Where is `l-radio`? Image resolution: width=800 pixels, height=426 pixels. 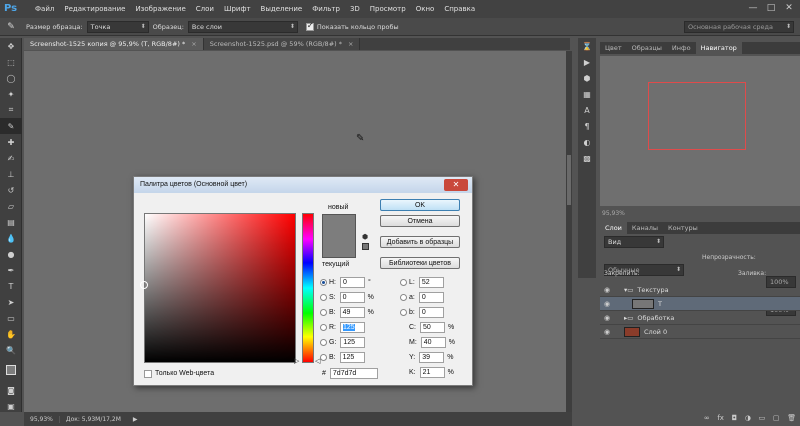
l-radio is located at coordinates (403, 282).